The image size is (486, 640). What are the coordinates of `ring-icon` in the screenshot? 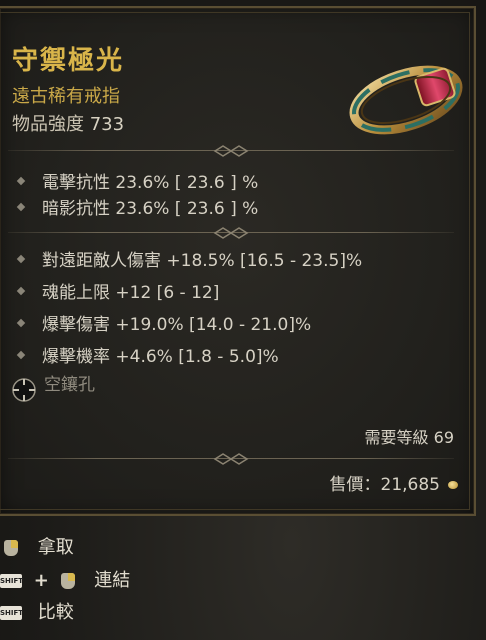 It's located at (406, 100).